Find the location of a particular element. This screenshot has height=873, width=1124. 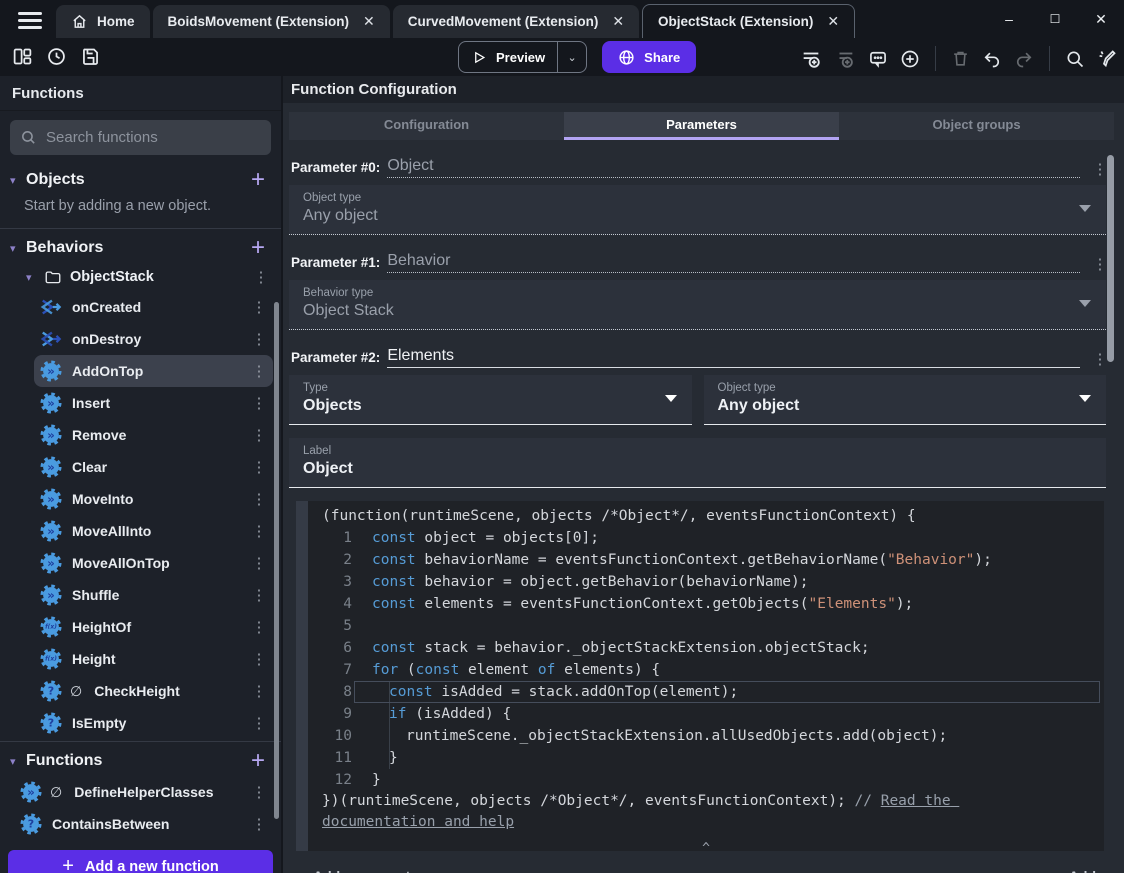

parameter-name-input: Behavior is located at coordinates (733, 262).